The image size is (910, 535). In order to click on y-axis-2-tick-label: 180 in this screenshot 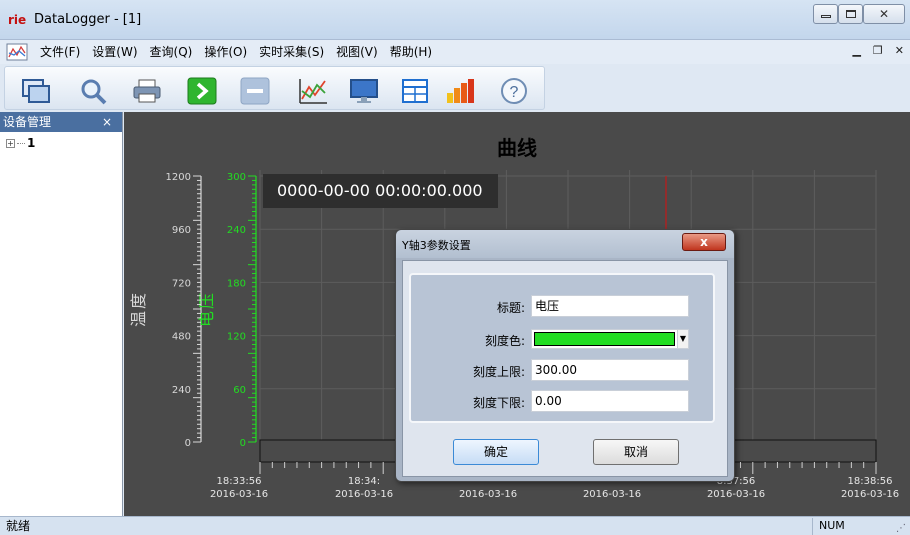, I will do `click(236, 283)`.